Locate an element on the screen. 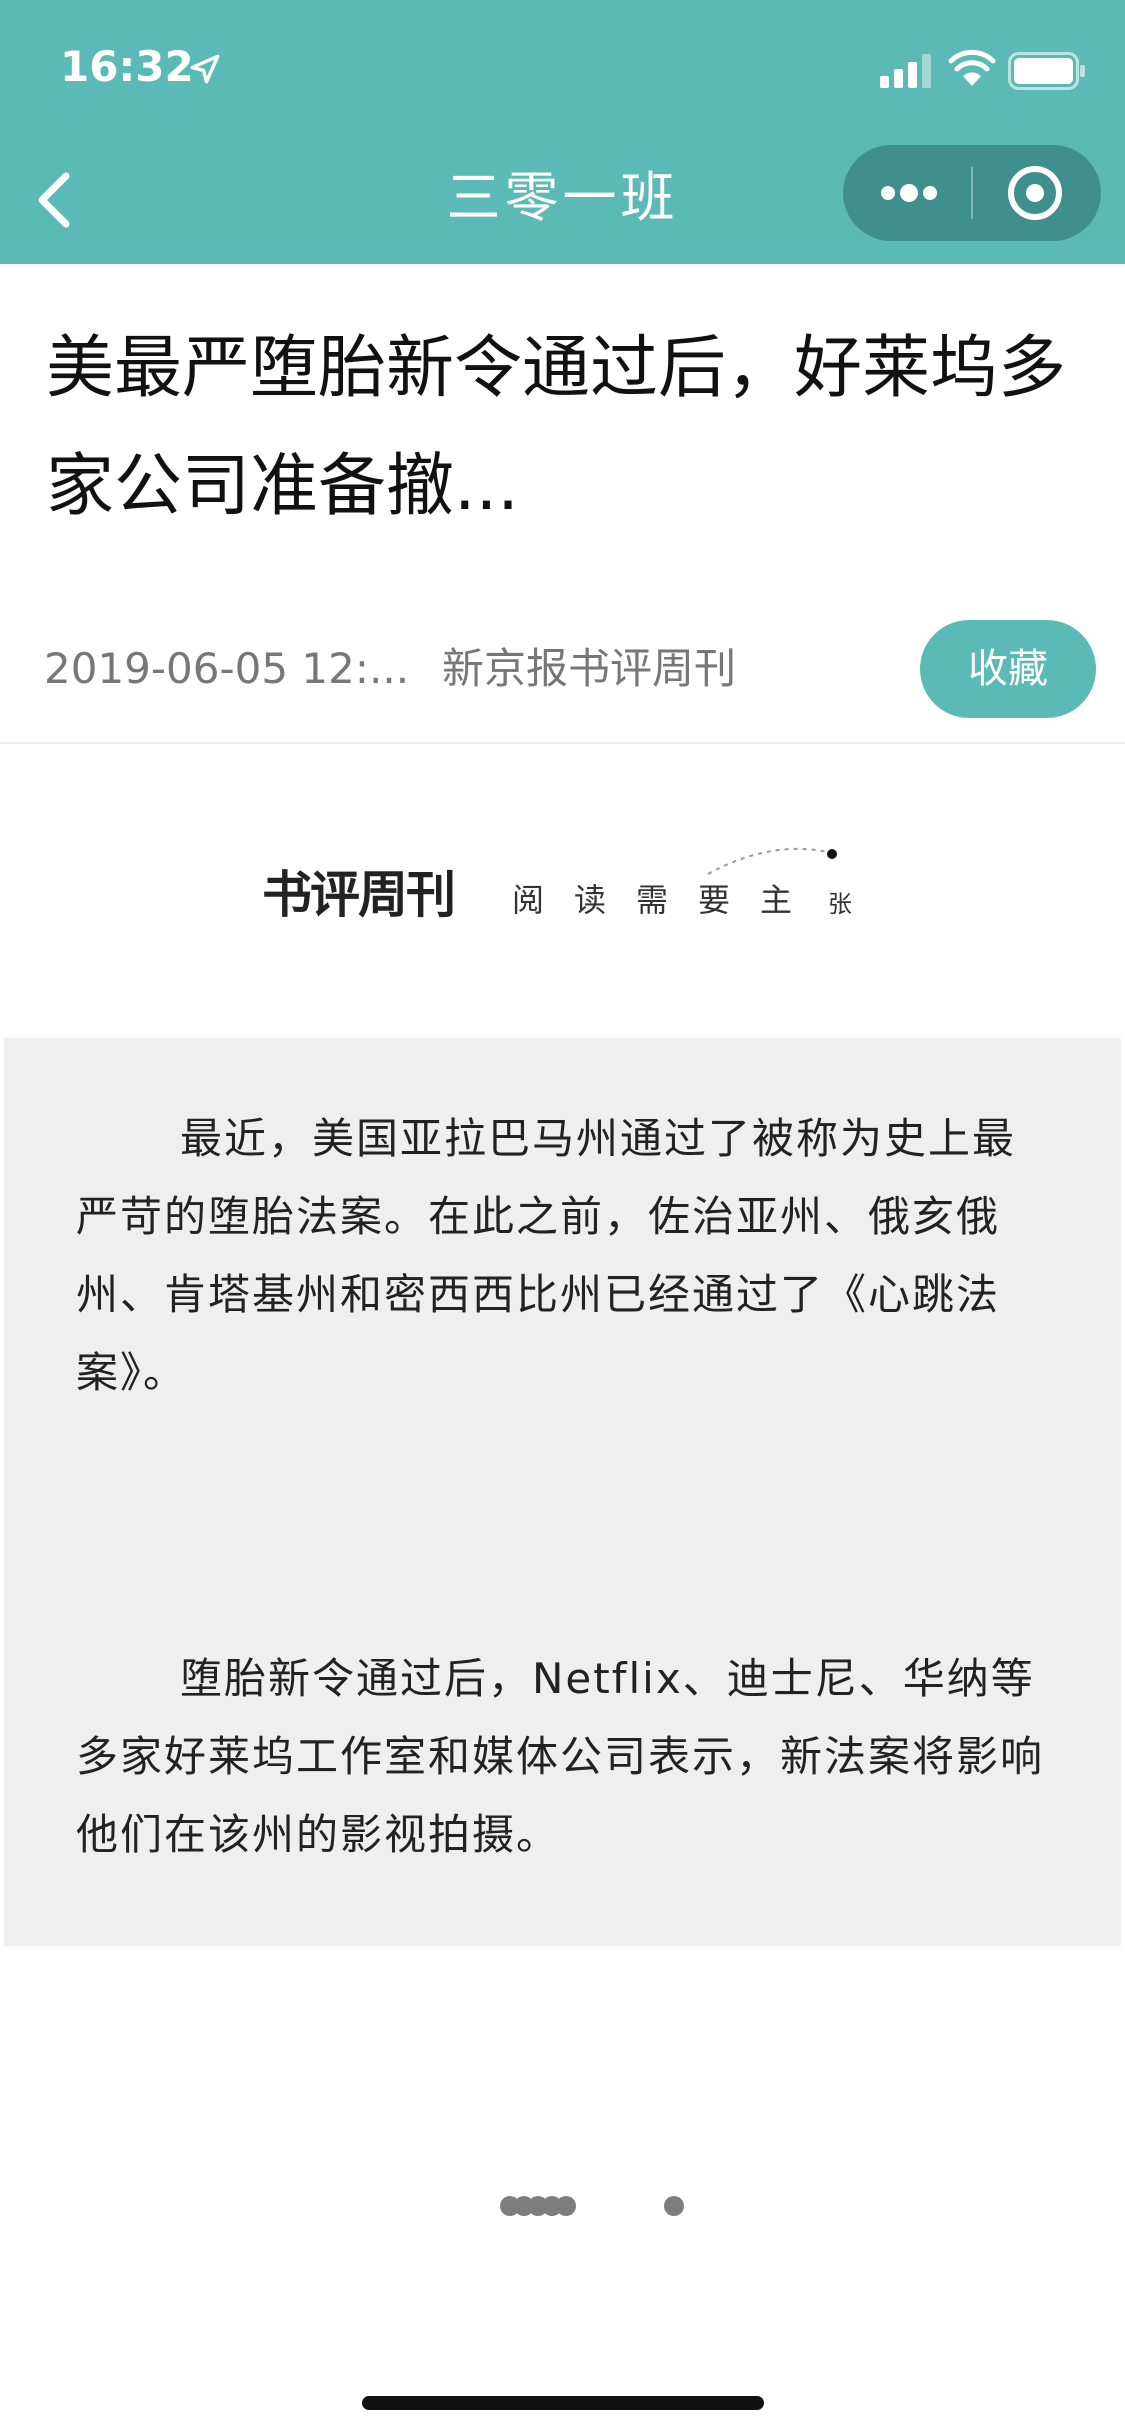 This screenshot has height=2436, width=1125. brand-logo: 书评周刊 is located at coordinates (359, 894).